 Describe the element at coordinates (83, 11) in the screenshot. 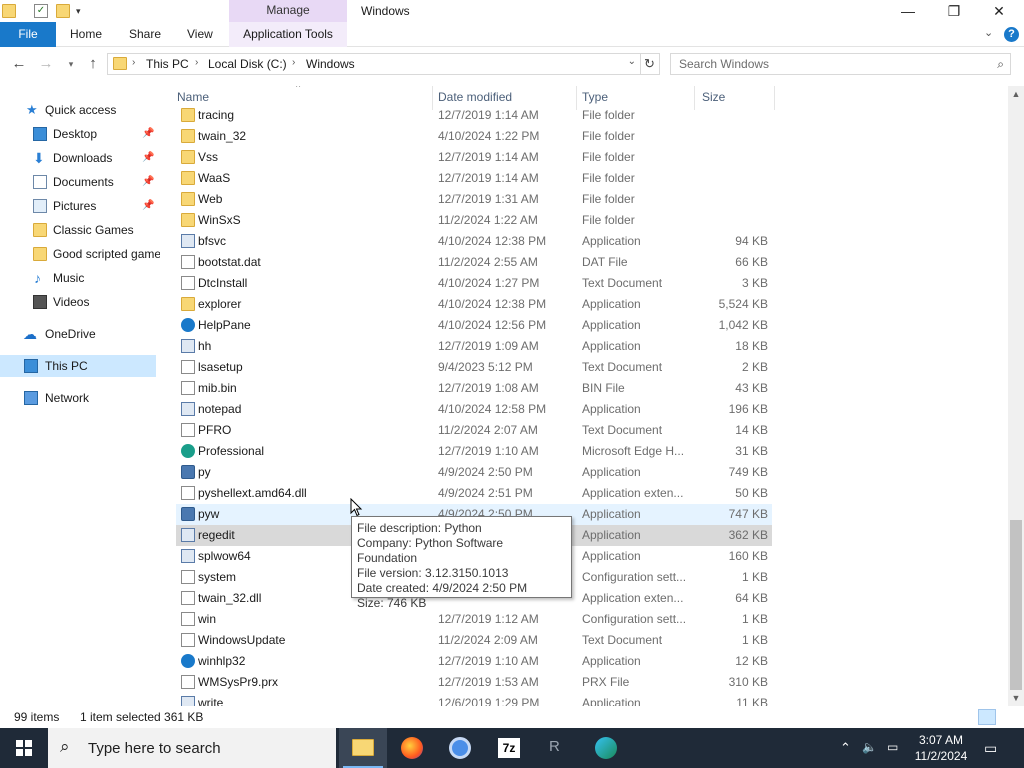

I see `customize-toolbar-icon: ▾` at that location.